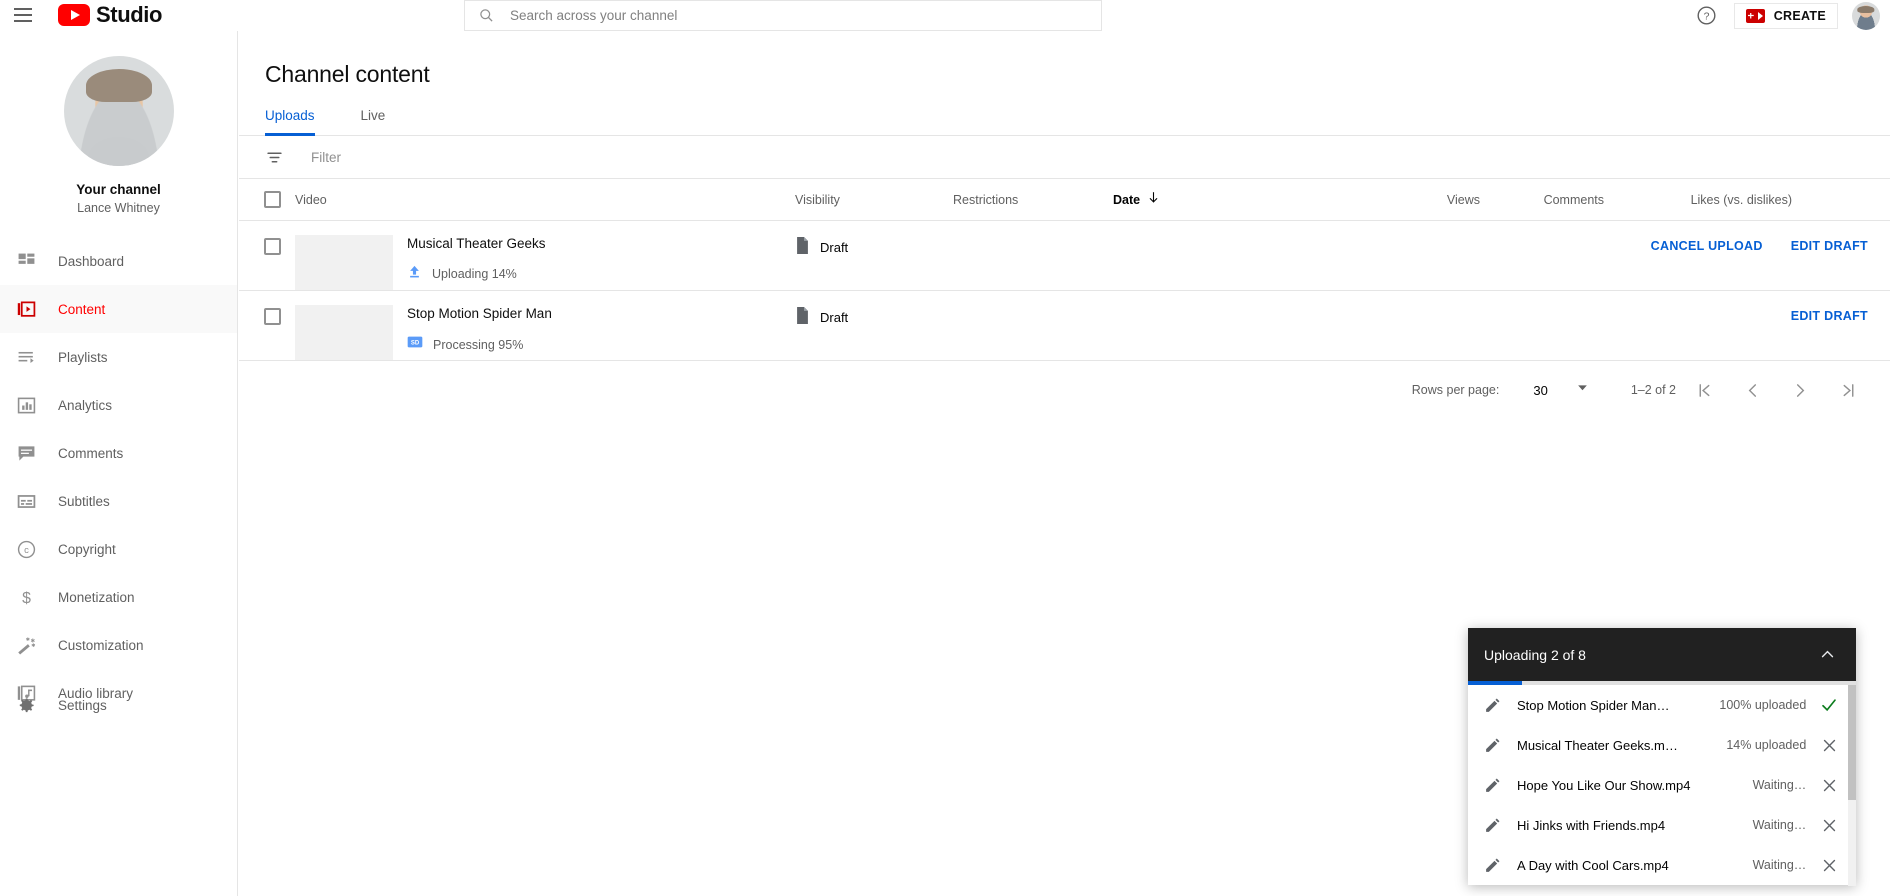  Describe the element at coordinates (299, 122) in the screenshot. I see `tab-uploads: Uploads` at that location.